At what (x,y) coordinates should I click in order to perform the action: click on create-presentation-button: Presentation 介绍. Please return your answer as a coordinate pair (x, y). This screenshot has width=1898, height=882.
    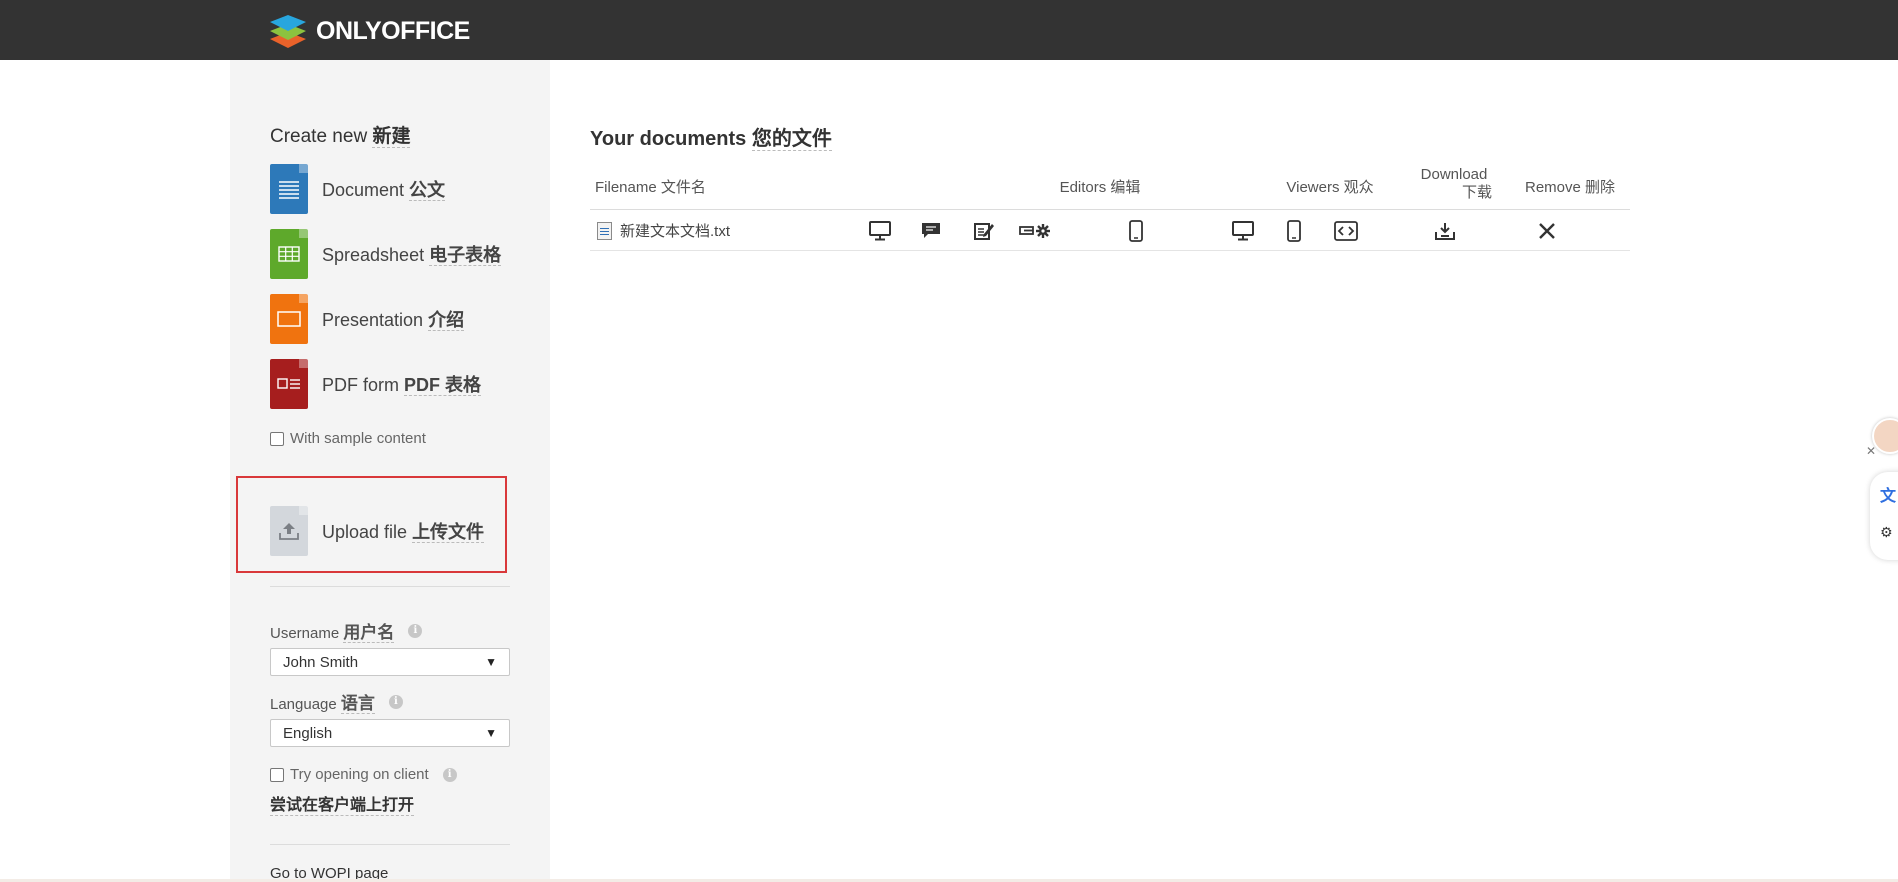
    Looking at the image, I should click on (367, 319).